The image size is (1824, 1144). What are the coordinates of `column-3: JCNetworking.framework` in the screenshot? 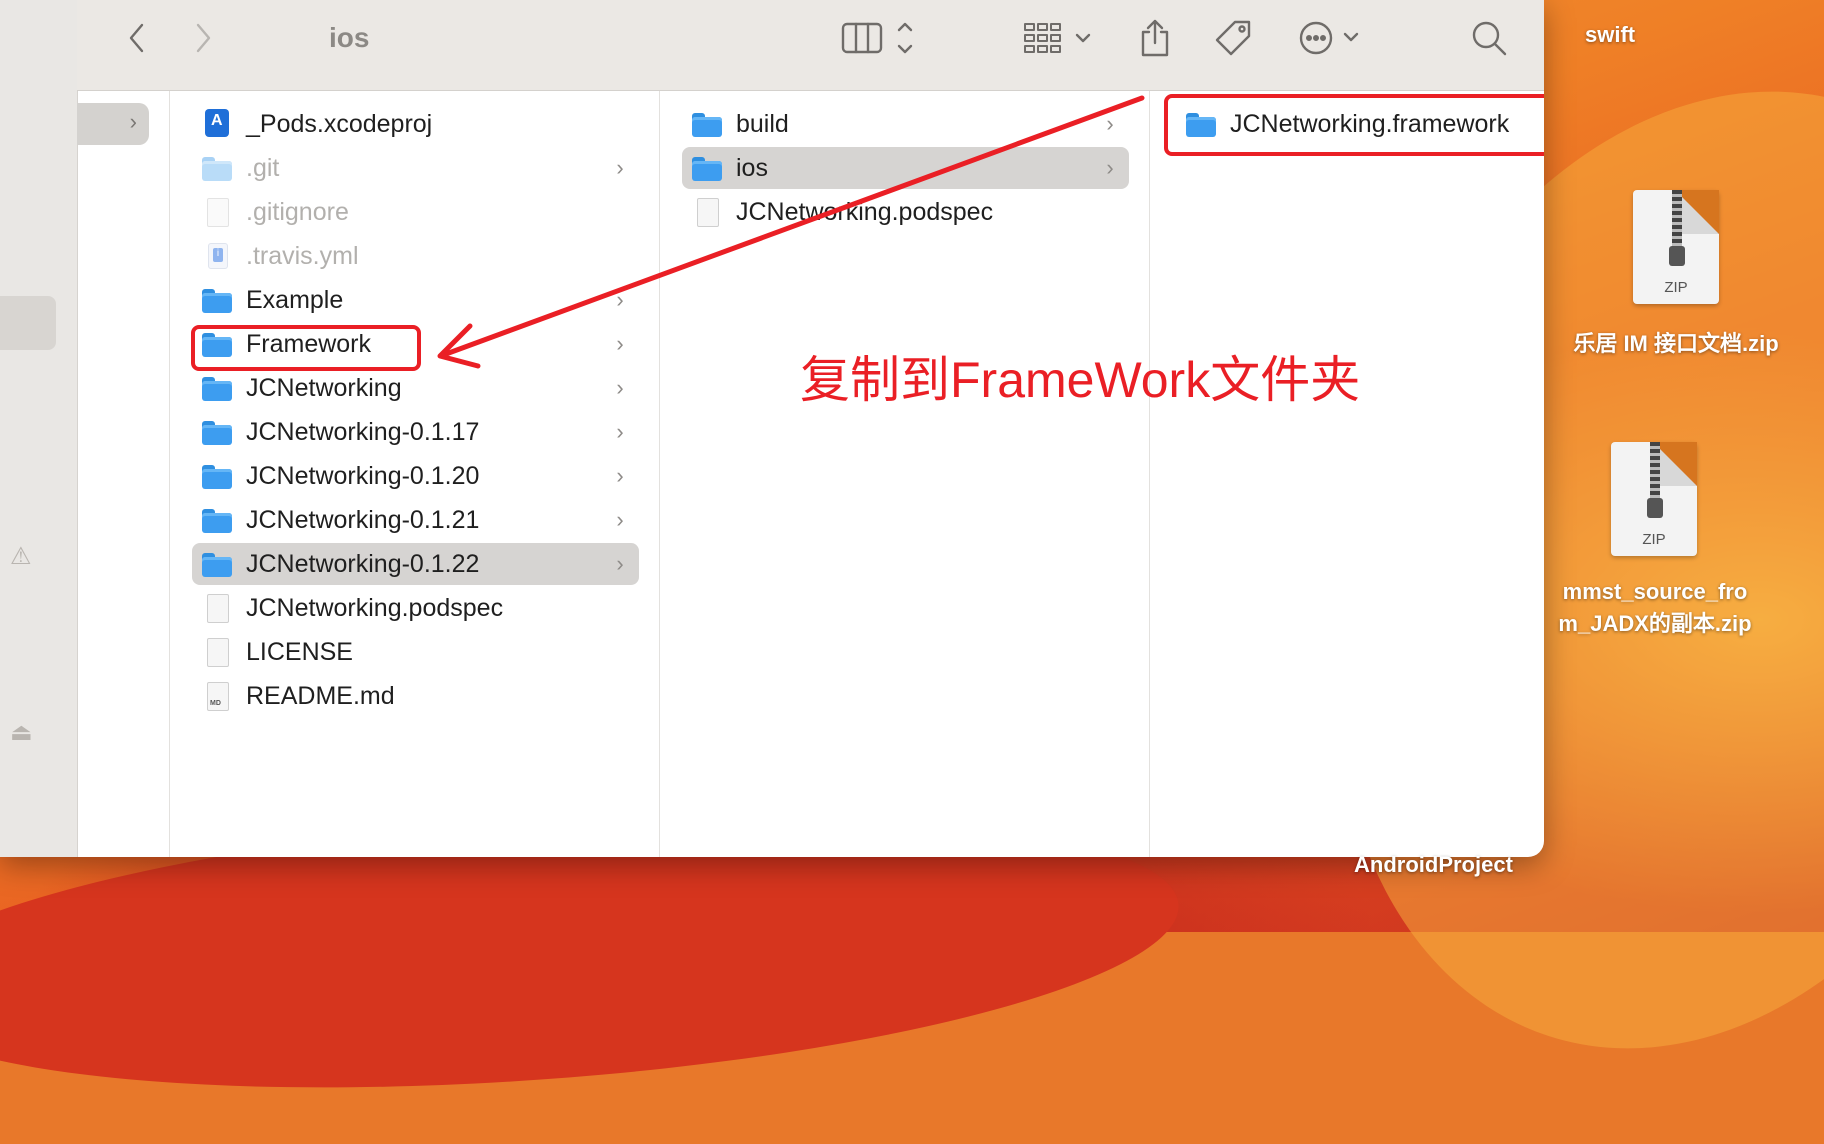 It's located at (1347, 474).